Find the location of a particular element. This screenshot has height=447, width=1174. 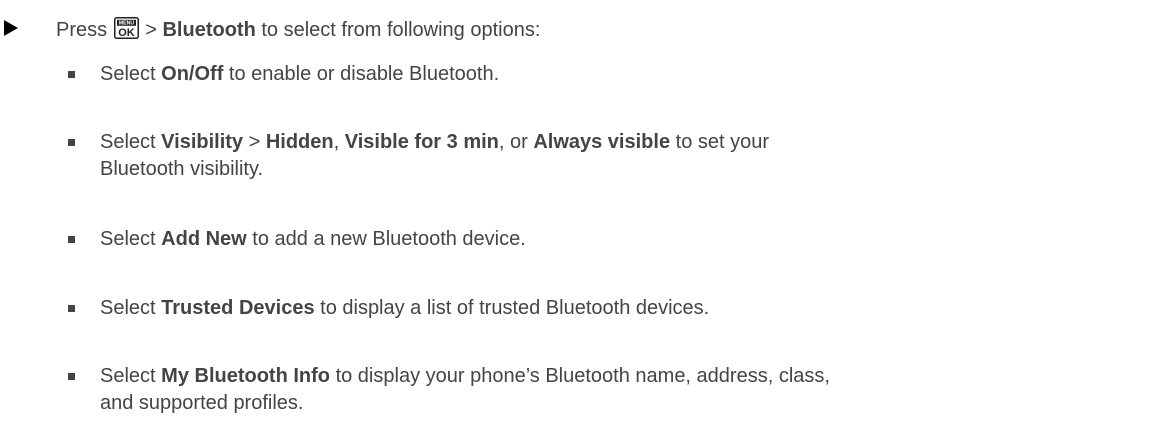

list-item-bold-term: Always visible is located at coordinates (602, 142).